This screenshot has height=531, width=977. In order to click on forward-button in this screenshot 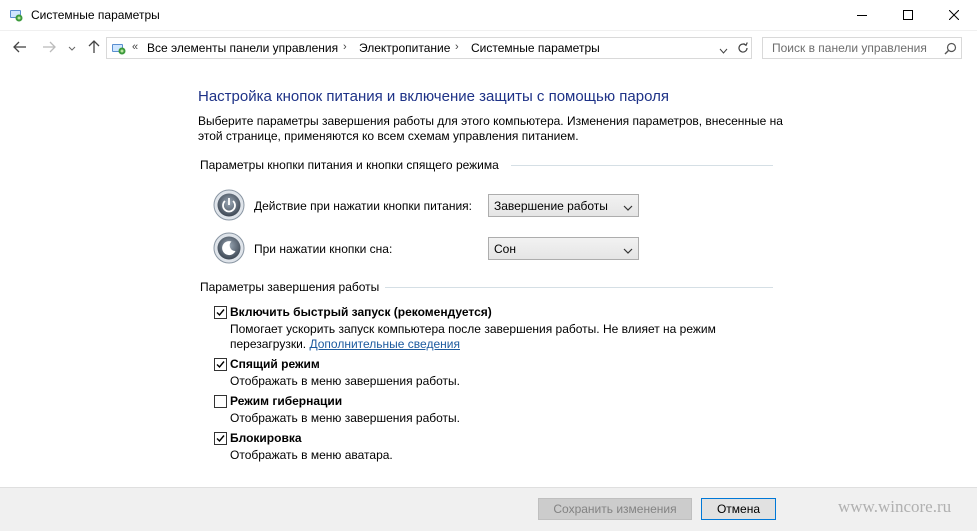, I will do `click(49, 48)`.